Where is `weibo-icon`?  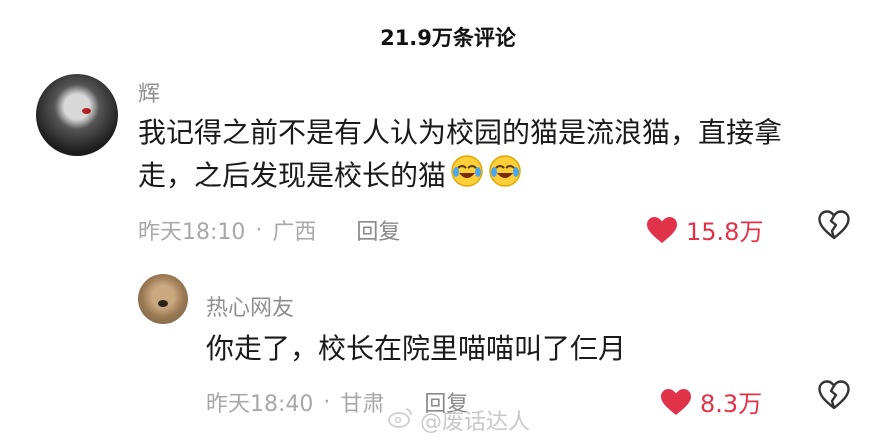
weibo-icon is located at coordinates (401, 420).